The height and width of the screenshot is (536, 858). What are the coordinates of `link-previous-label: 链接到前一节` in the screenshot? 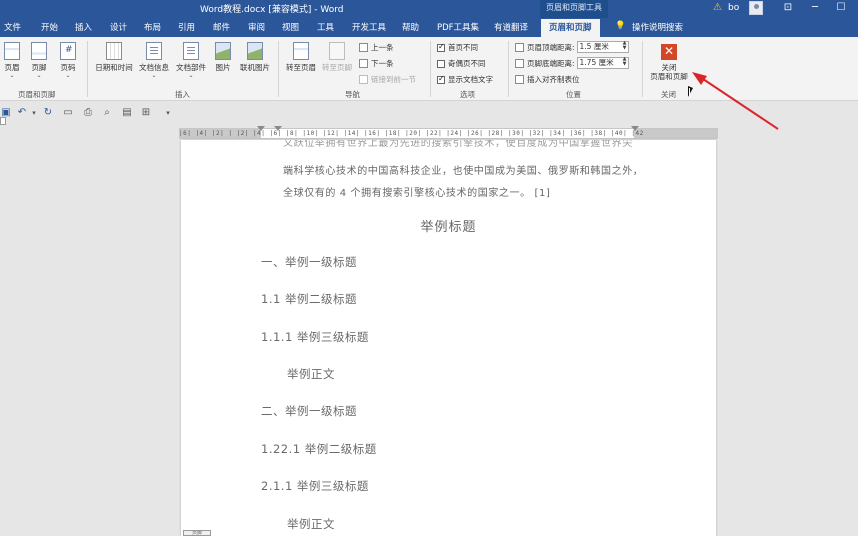 It's located at (393, 79).